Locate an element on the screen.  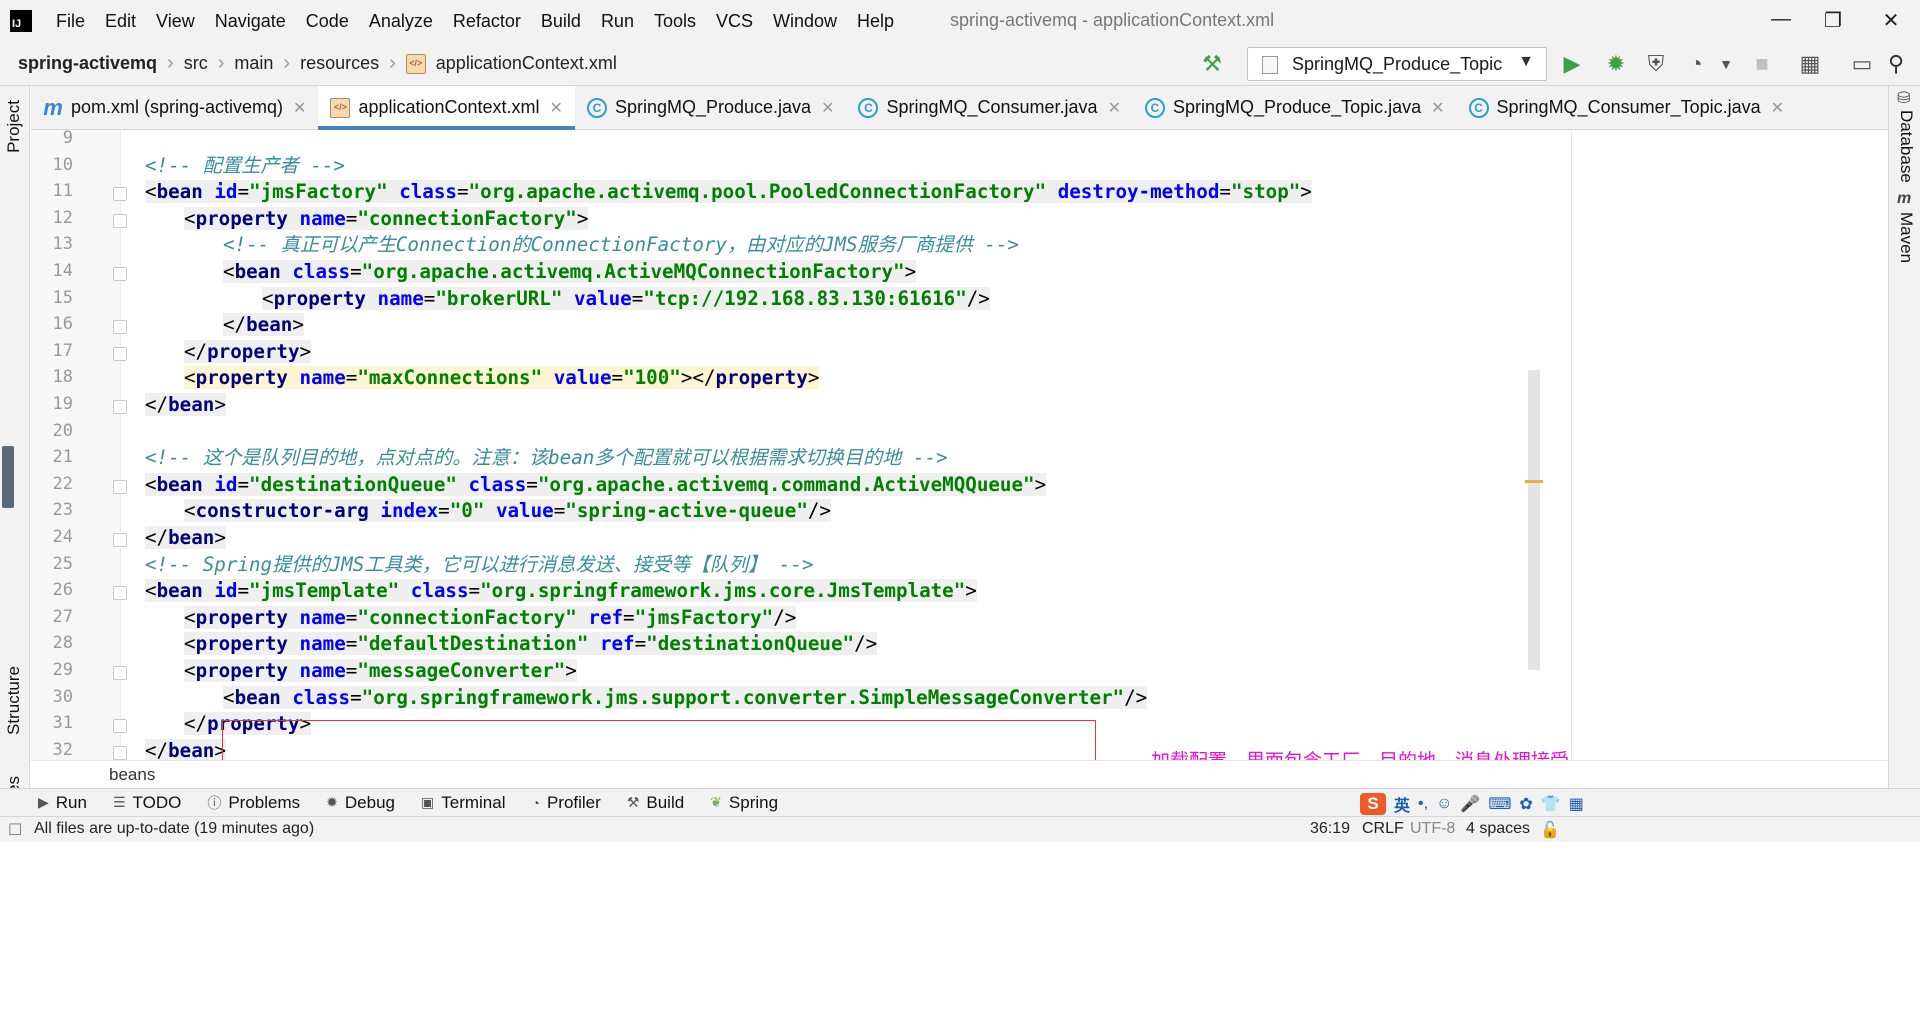
line-number: 23 is located at coordinates (52, 510).